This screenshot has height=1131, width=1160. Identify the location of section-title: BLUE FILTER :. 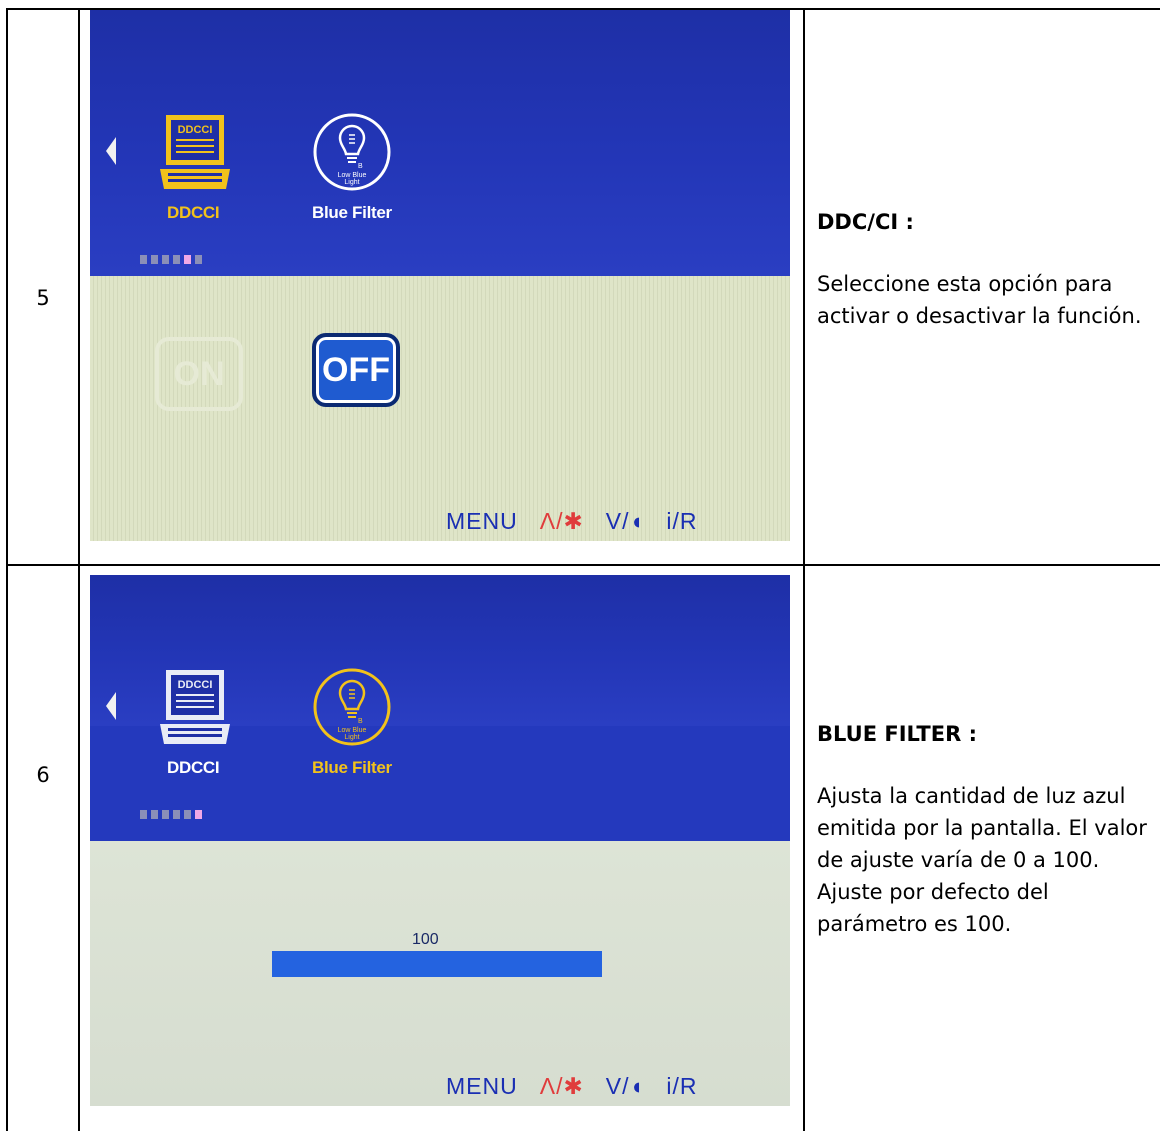
(897, 734).